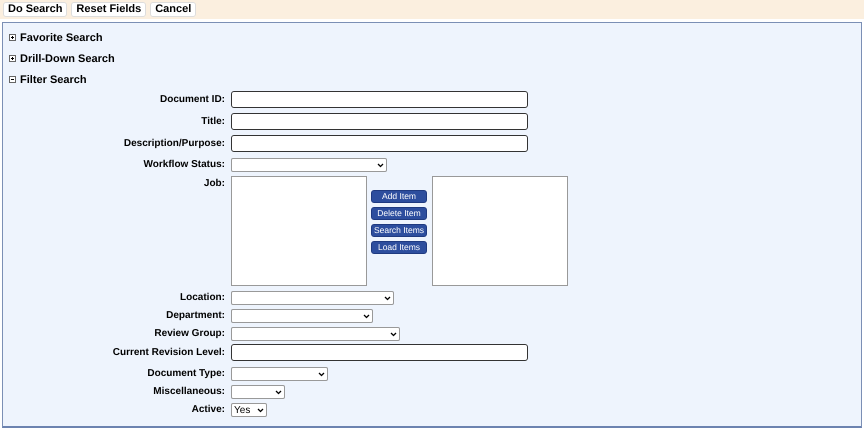 This screenshot has height=428, width=864. Describe the element at coordinates (213, 122) in the screenshot. I see `field-label: Title:` at that location.